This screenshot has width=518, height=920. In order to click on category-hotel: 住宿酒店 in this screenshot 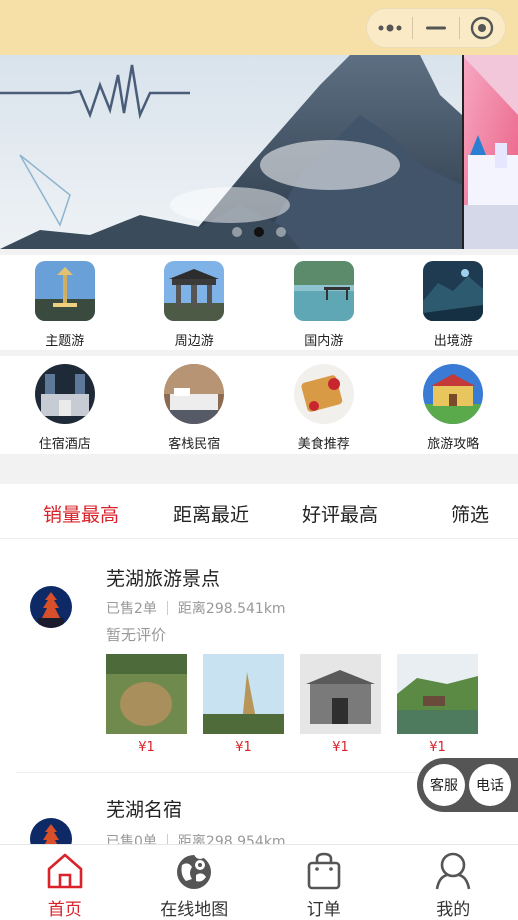, I will do `click(65, 408)`.